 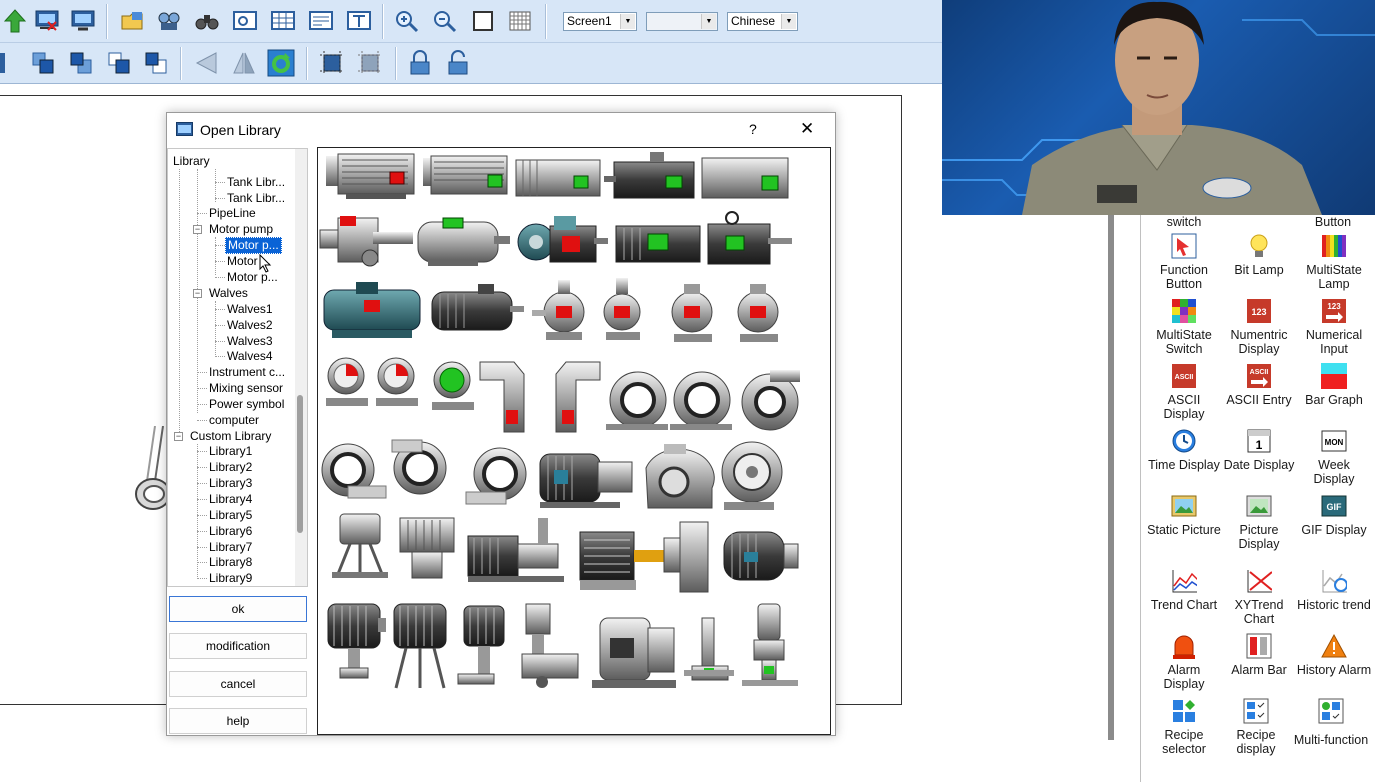 What do you see at coordinates (458, 63) in the screenshot?
I see `unlock-icon` at bounding box center [458, 63].